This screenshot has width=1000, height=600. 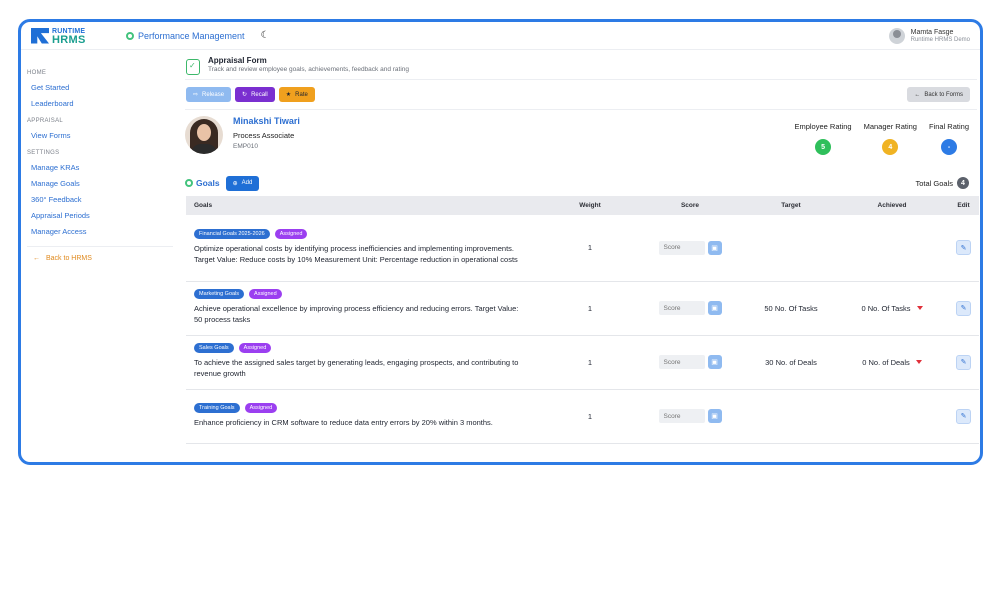 What do you see at coordinates (101, 168) in the screenshot?
I see `sidebar-item-manage-kras: Manage KRAs` at bounding box center [101, 168].